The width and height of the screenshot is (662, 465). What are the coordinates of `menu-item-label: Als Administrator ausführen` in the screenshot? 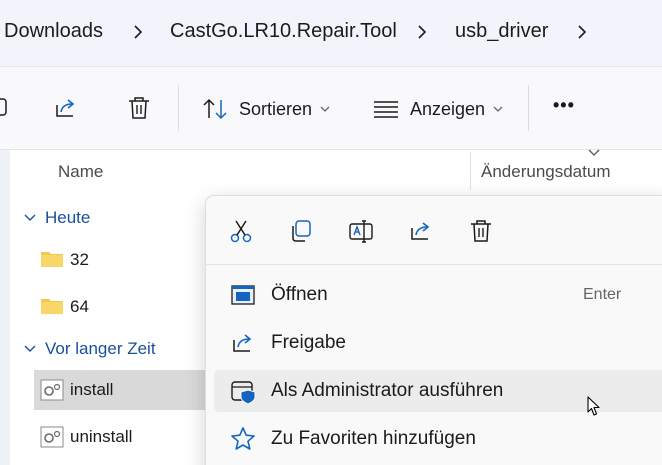 It's located at (387, 390).